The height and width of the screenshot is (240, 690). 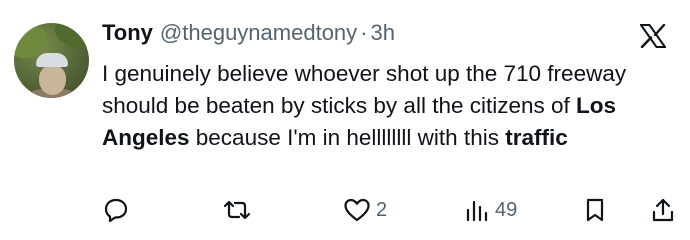 What do you see at coordinates (258, 33) in the screenshot?
I see `author-handle: @theguynamedtony` at bounding box center [258, 33].